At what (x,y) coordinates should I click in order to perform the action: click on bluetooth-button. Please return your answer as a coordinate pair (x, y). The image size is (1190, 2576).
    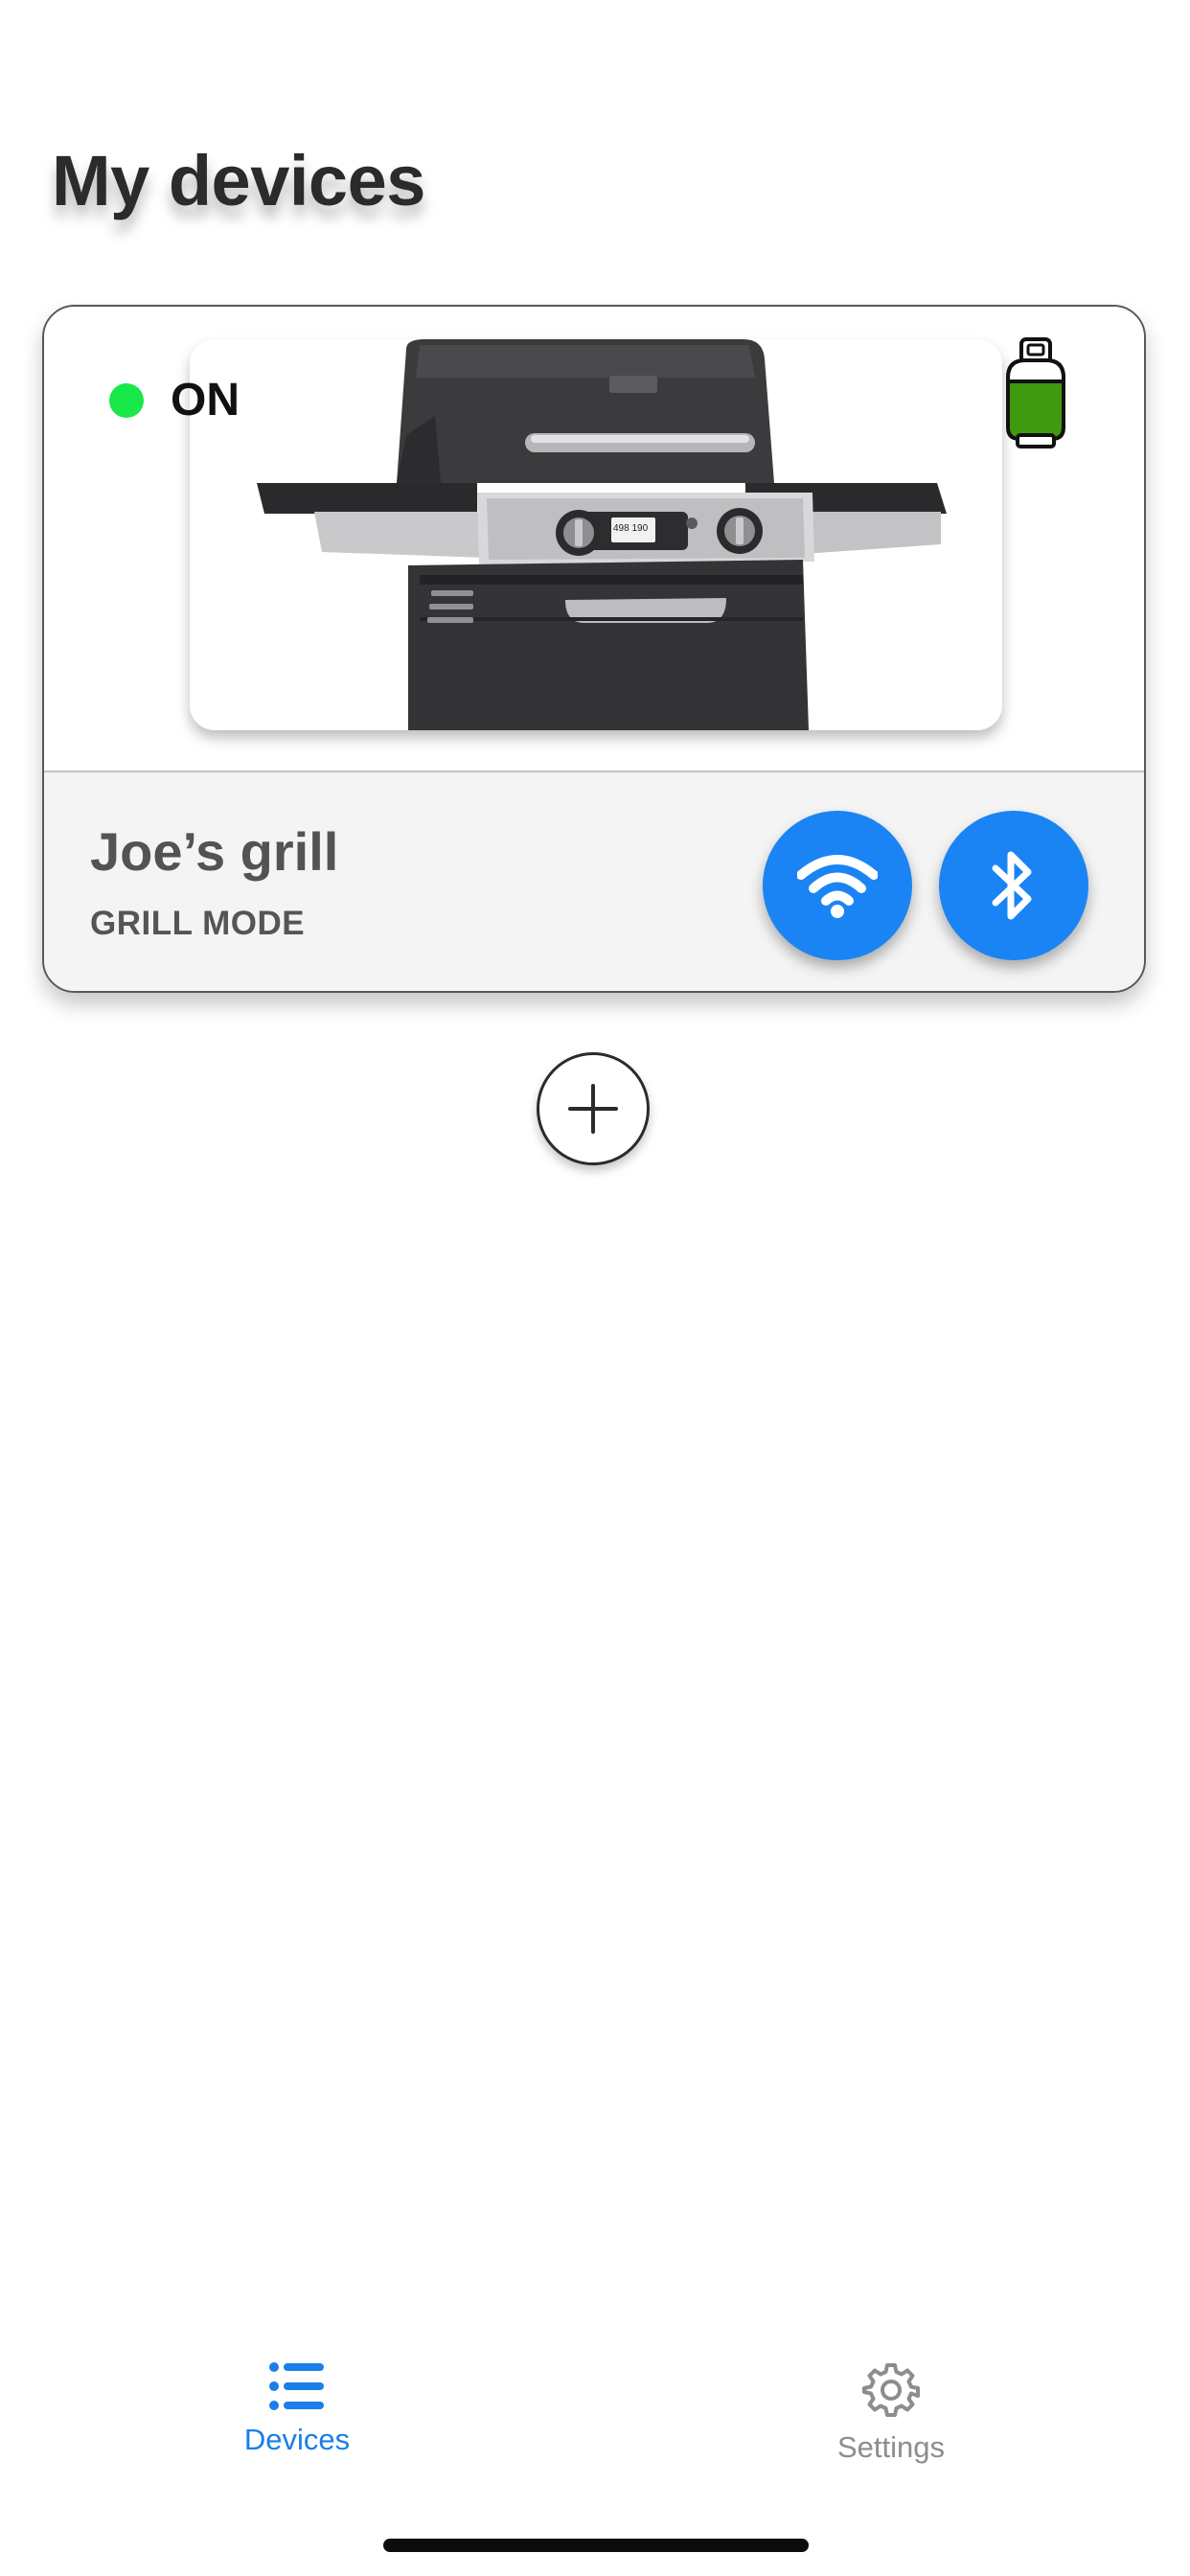
    Looking at the image, I should click on (1014, 885).